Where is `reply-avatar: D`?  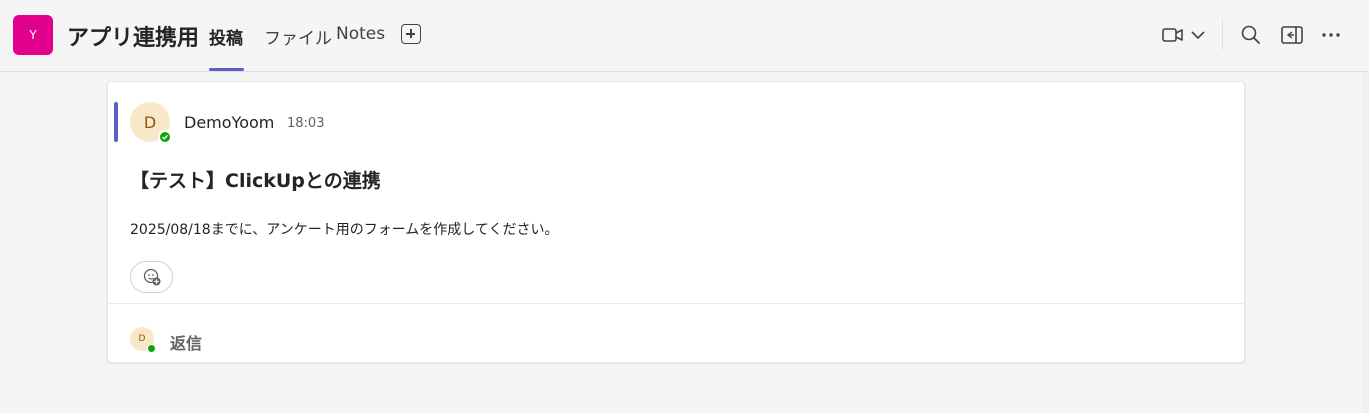
reply-avatar: D is located at coordinates (143, 340).